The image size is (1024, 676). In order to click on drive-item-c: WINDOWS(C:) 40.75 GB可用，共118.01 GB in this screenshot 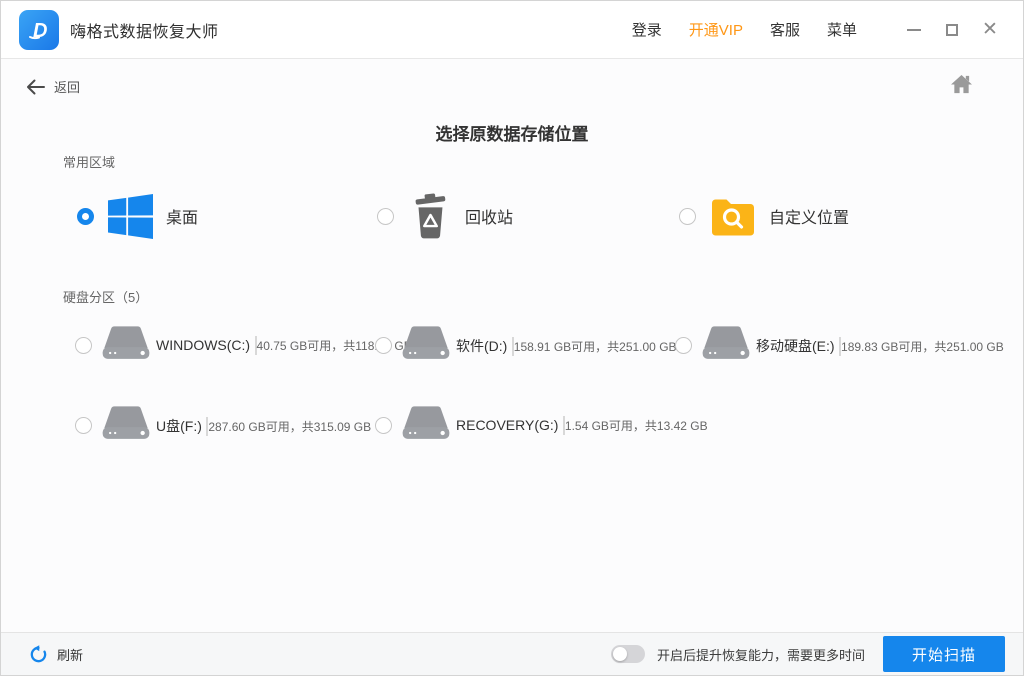, I will do `click(243, 345)`.